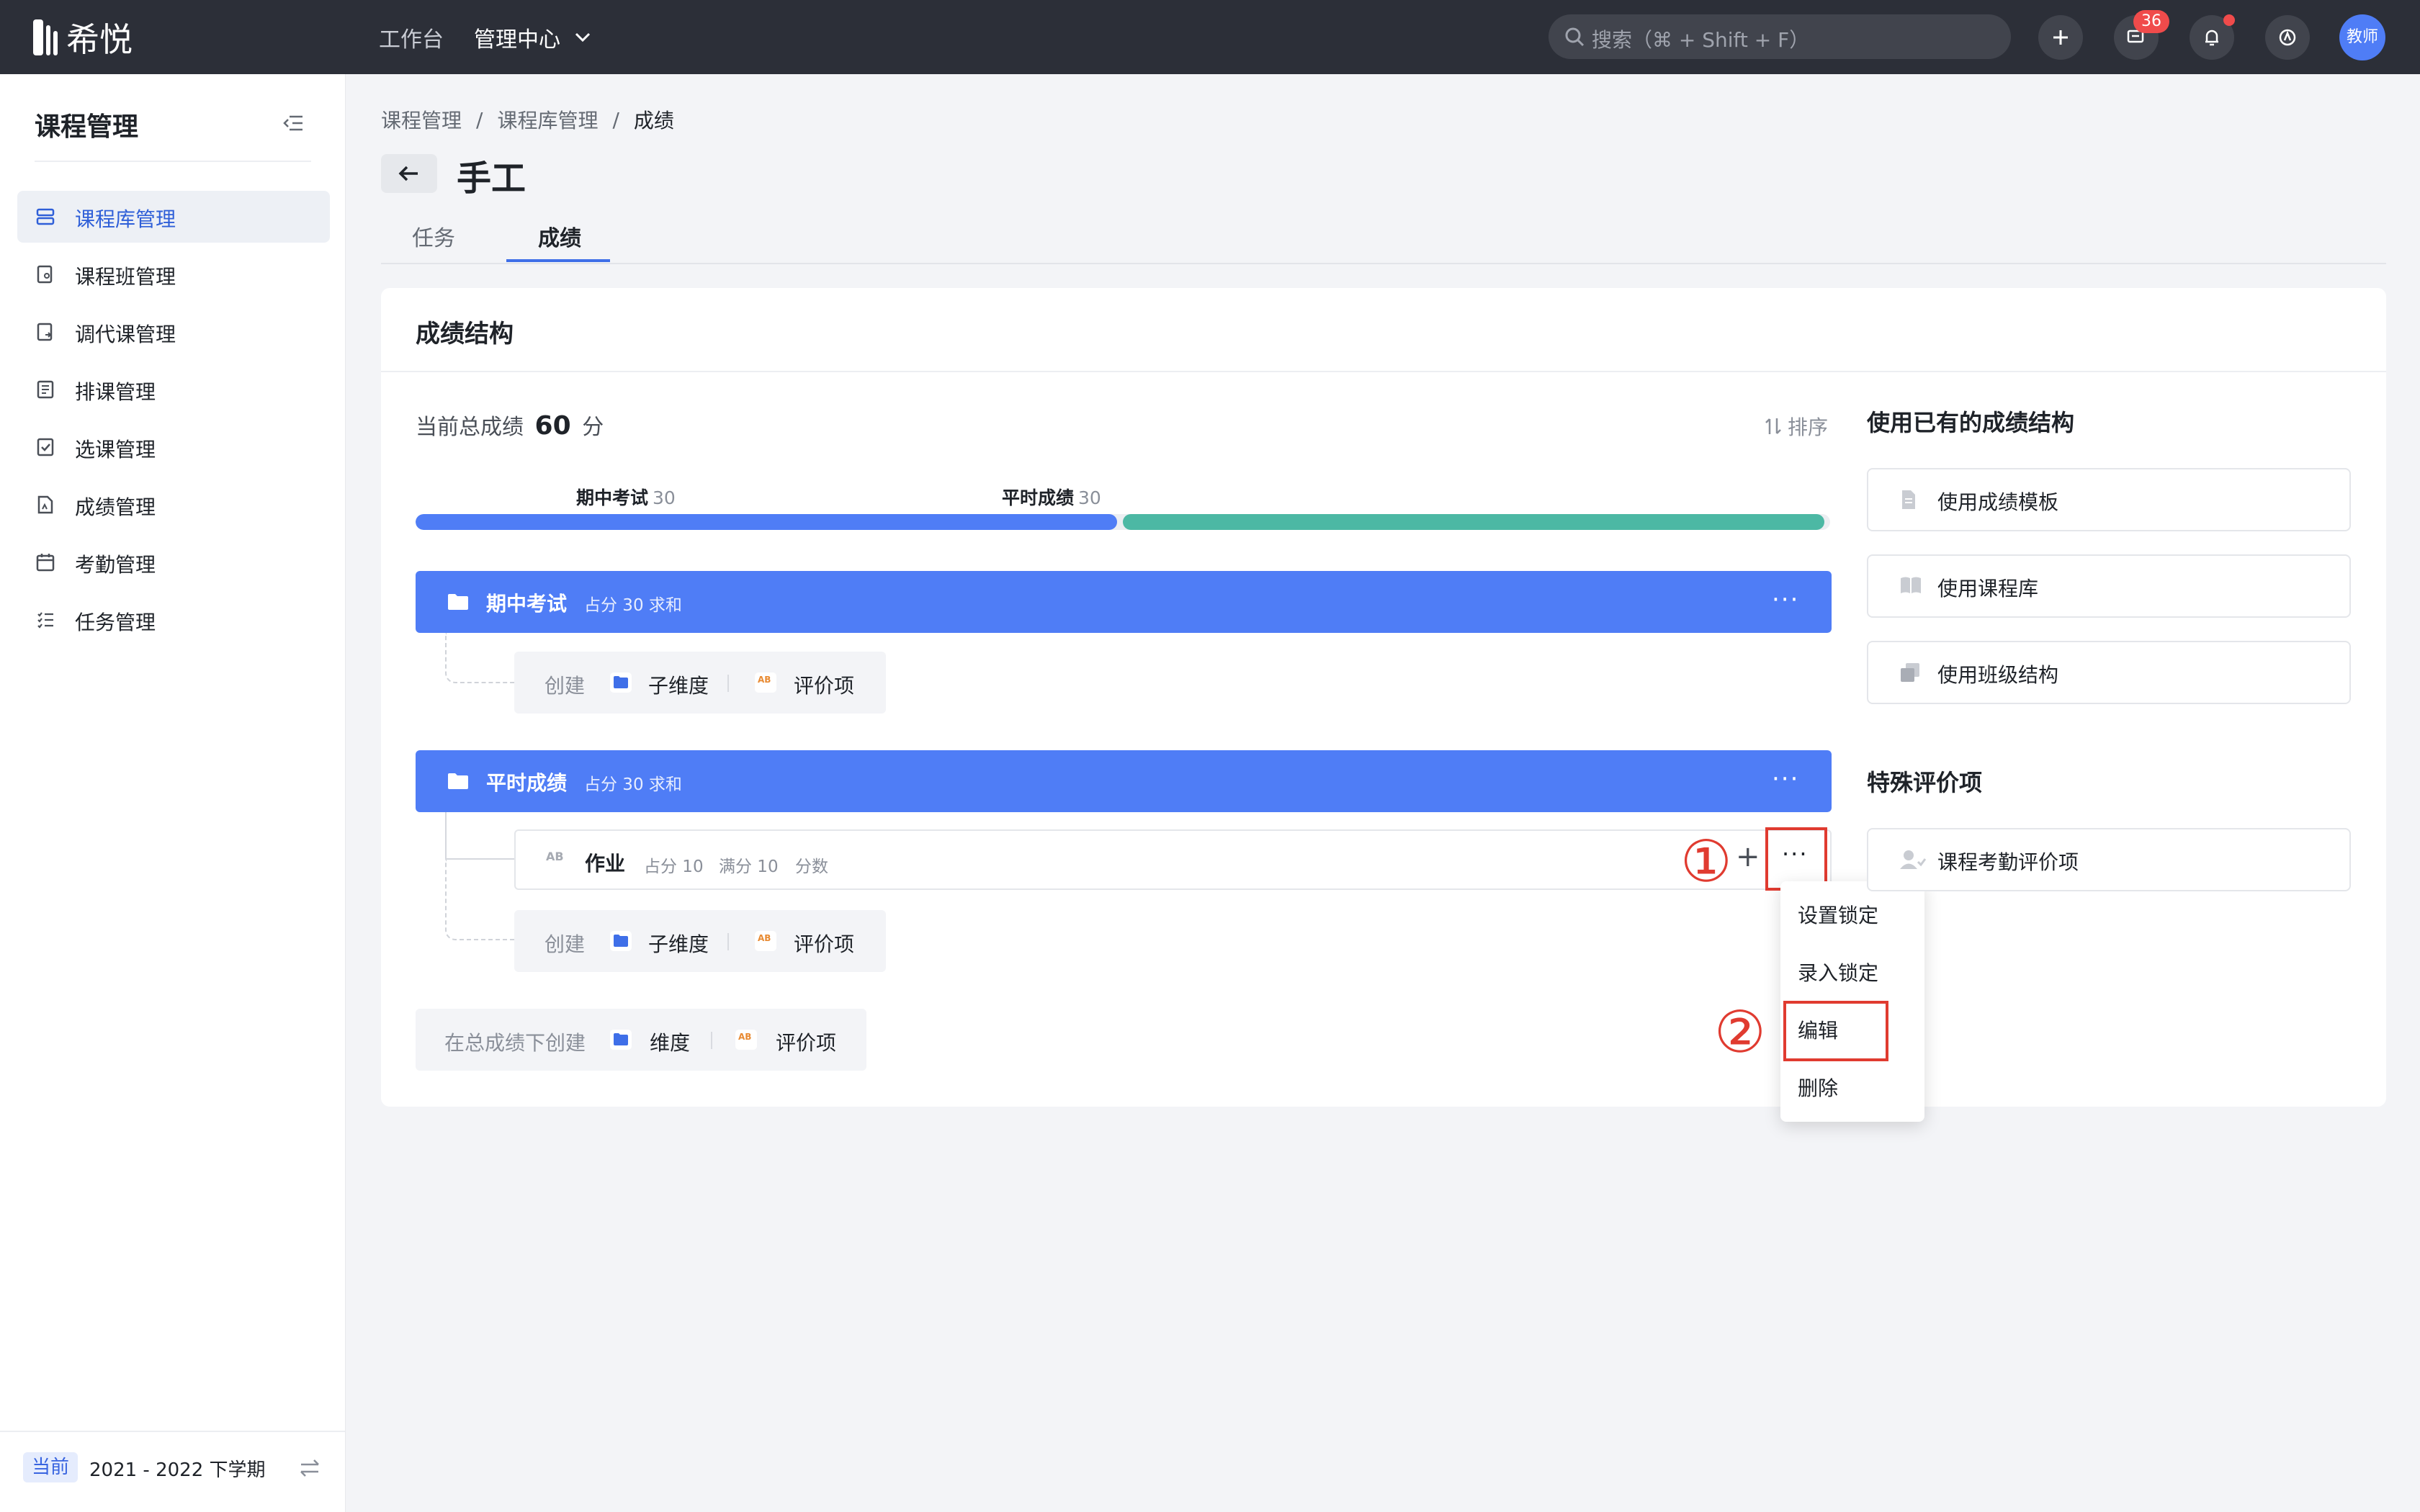 The image size is (2420, 1512). I want to click on sidebar-item-course-class: 课程班管理, so click(173, 274).